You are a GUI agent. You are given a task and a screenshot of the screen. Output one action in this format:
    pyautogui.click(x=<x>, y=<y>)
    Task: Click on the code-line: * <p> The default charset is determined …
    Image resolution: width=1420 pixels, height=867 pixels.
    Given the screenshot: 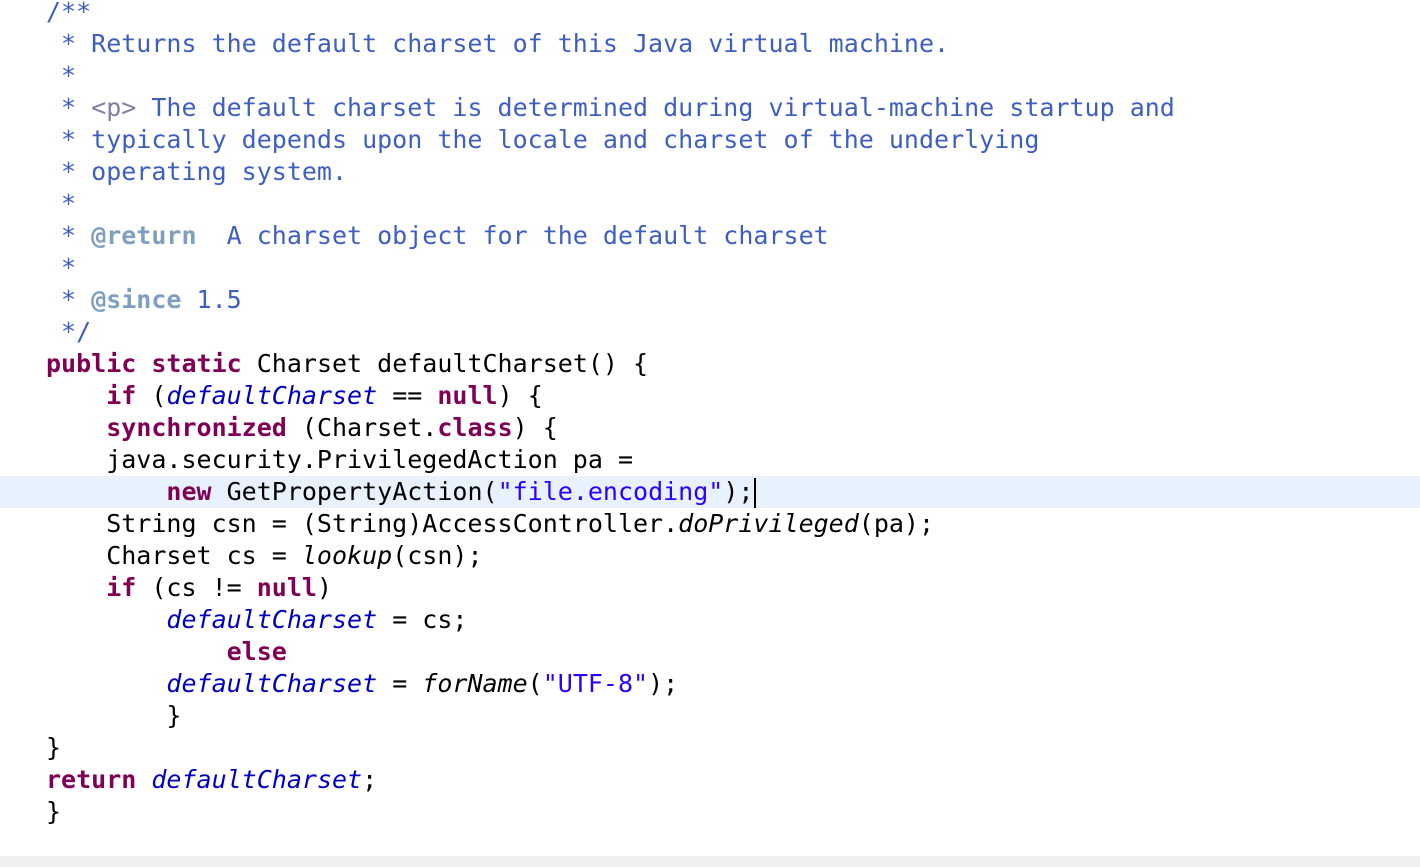 What is the action you would take?
    pyautogui.click(x=710, y=108)
    